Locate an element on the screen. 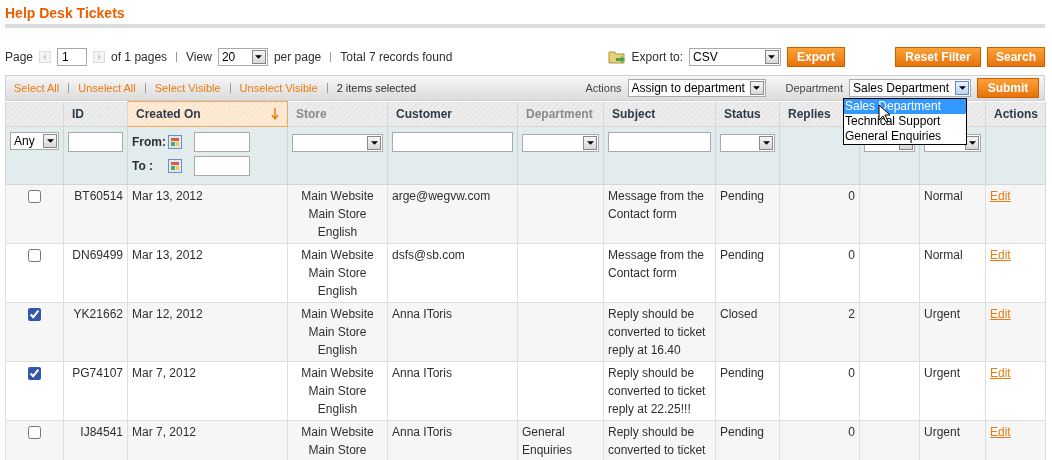 This screenshot has height=460, width=1052. page-count: of 1 pages is located at coordinates (139, 57).